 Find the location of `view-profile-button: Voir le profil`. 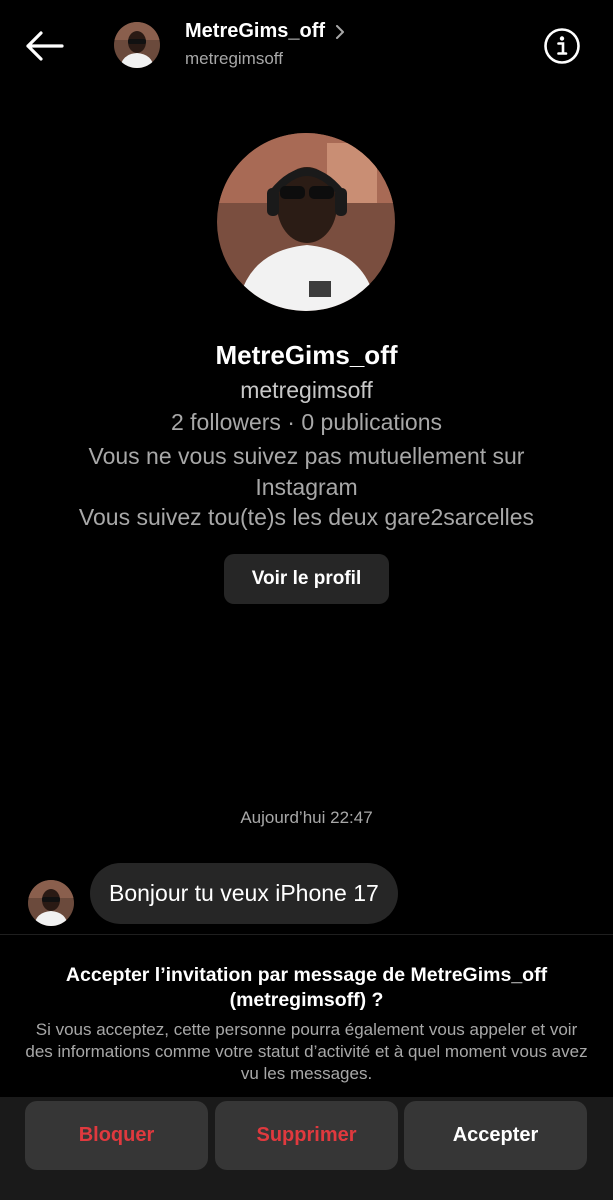

view-profile-button: Voir le profil is located at coordinates (306, 579).